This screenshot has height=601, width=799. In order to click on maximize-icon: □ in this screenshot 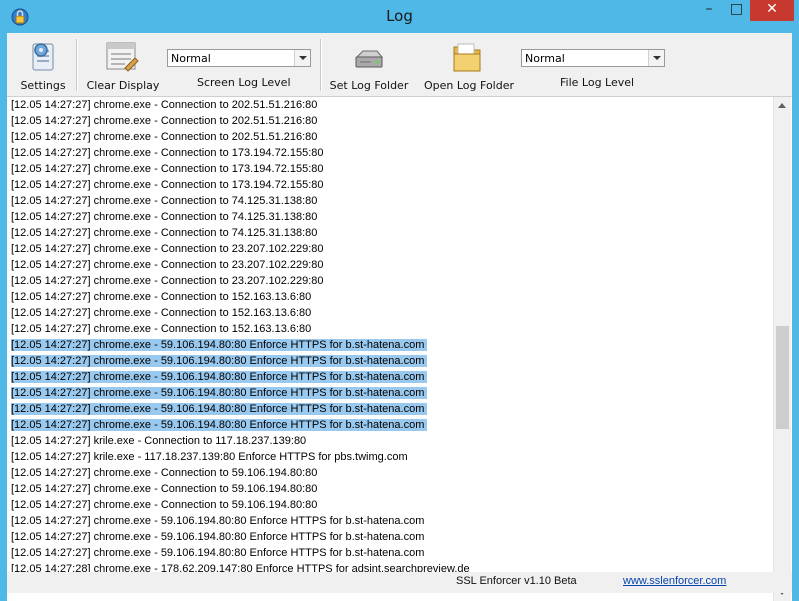, I will do `click(736, 9)`.